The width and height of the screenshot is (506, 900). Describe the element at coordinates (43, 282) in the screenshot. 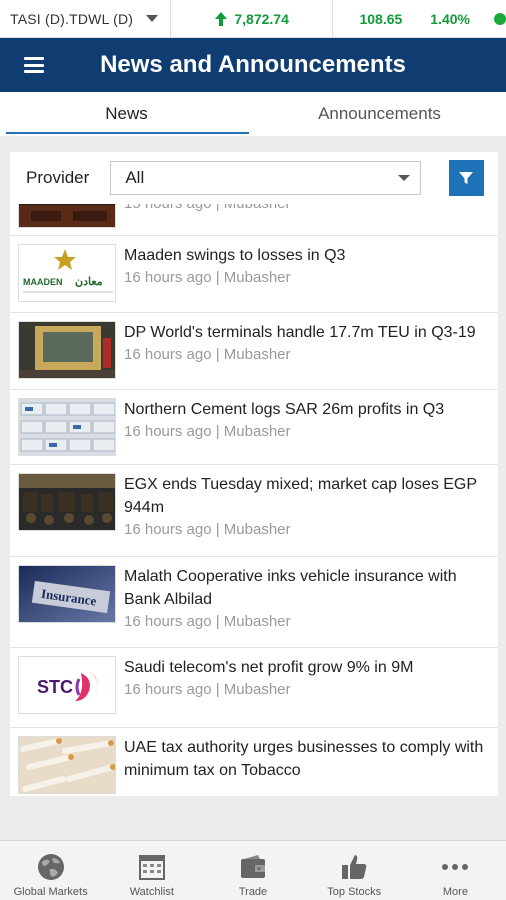

I see `svg-text: MAADEN` at that location.